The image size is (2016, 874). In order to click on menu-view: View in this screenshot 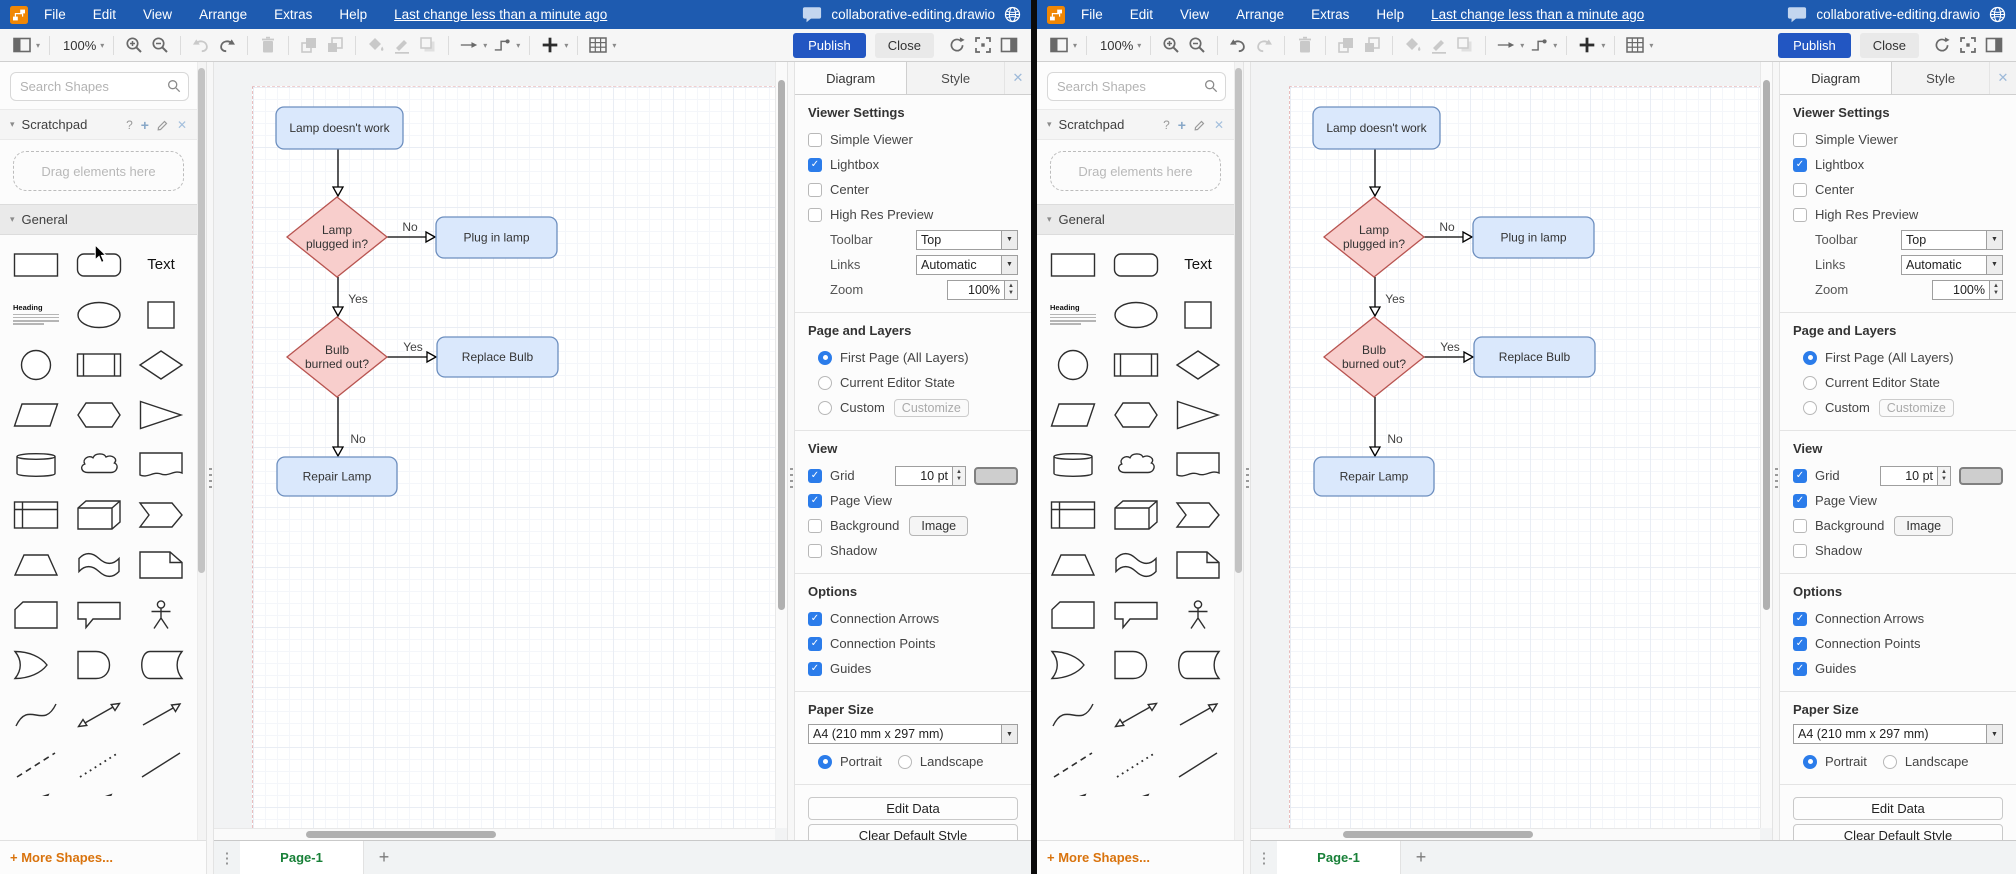, I will do `click(1194, 14)`.